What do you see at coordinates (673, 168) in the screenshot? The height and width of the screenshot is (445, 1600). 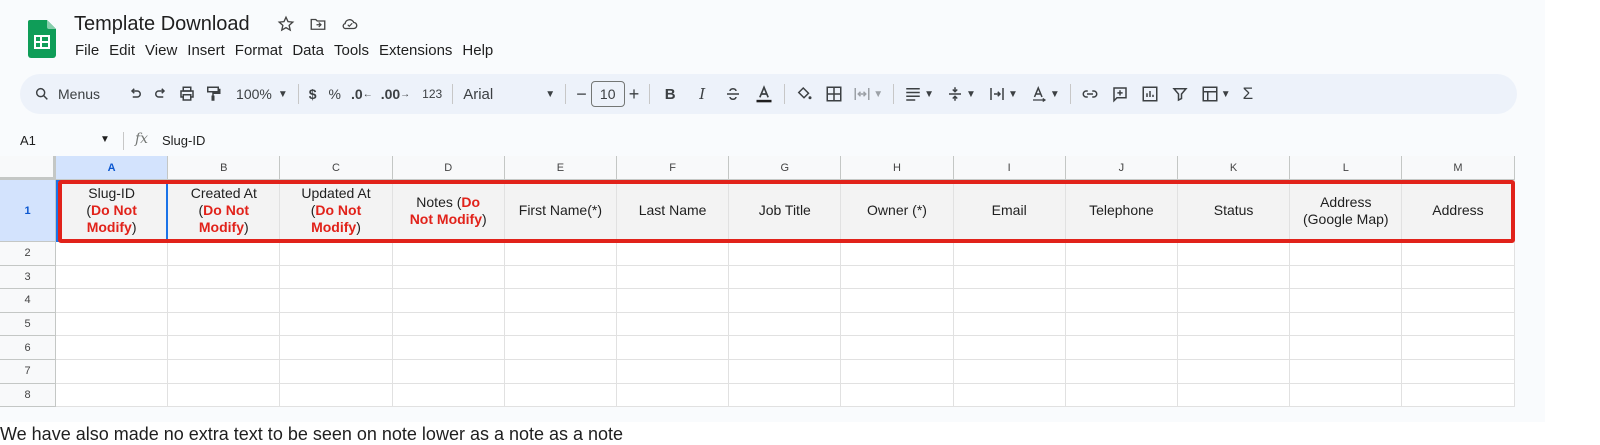 I see `column-header-f: F` at bounding box center [673, 168].